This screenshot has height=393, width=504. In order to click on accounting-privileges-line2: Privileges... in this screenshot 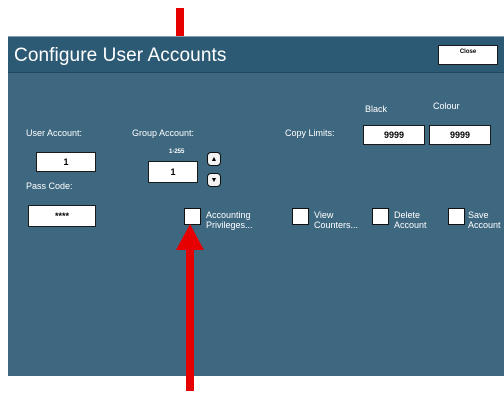, I will do `click(229, 225)`.